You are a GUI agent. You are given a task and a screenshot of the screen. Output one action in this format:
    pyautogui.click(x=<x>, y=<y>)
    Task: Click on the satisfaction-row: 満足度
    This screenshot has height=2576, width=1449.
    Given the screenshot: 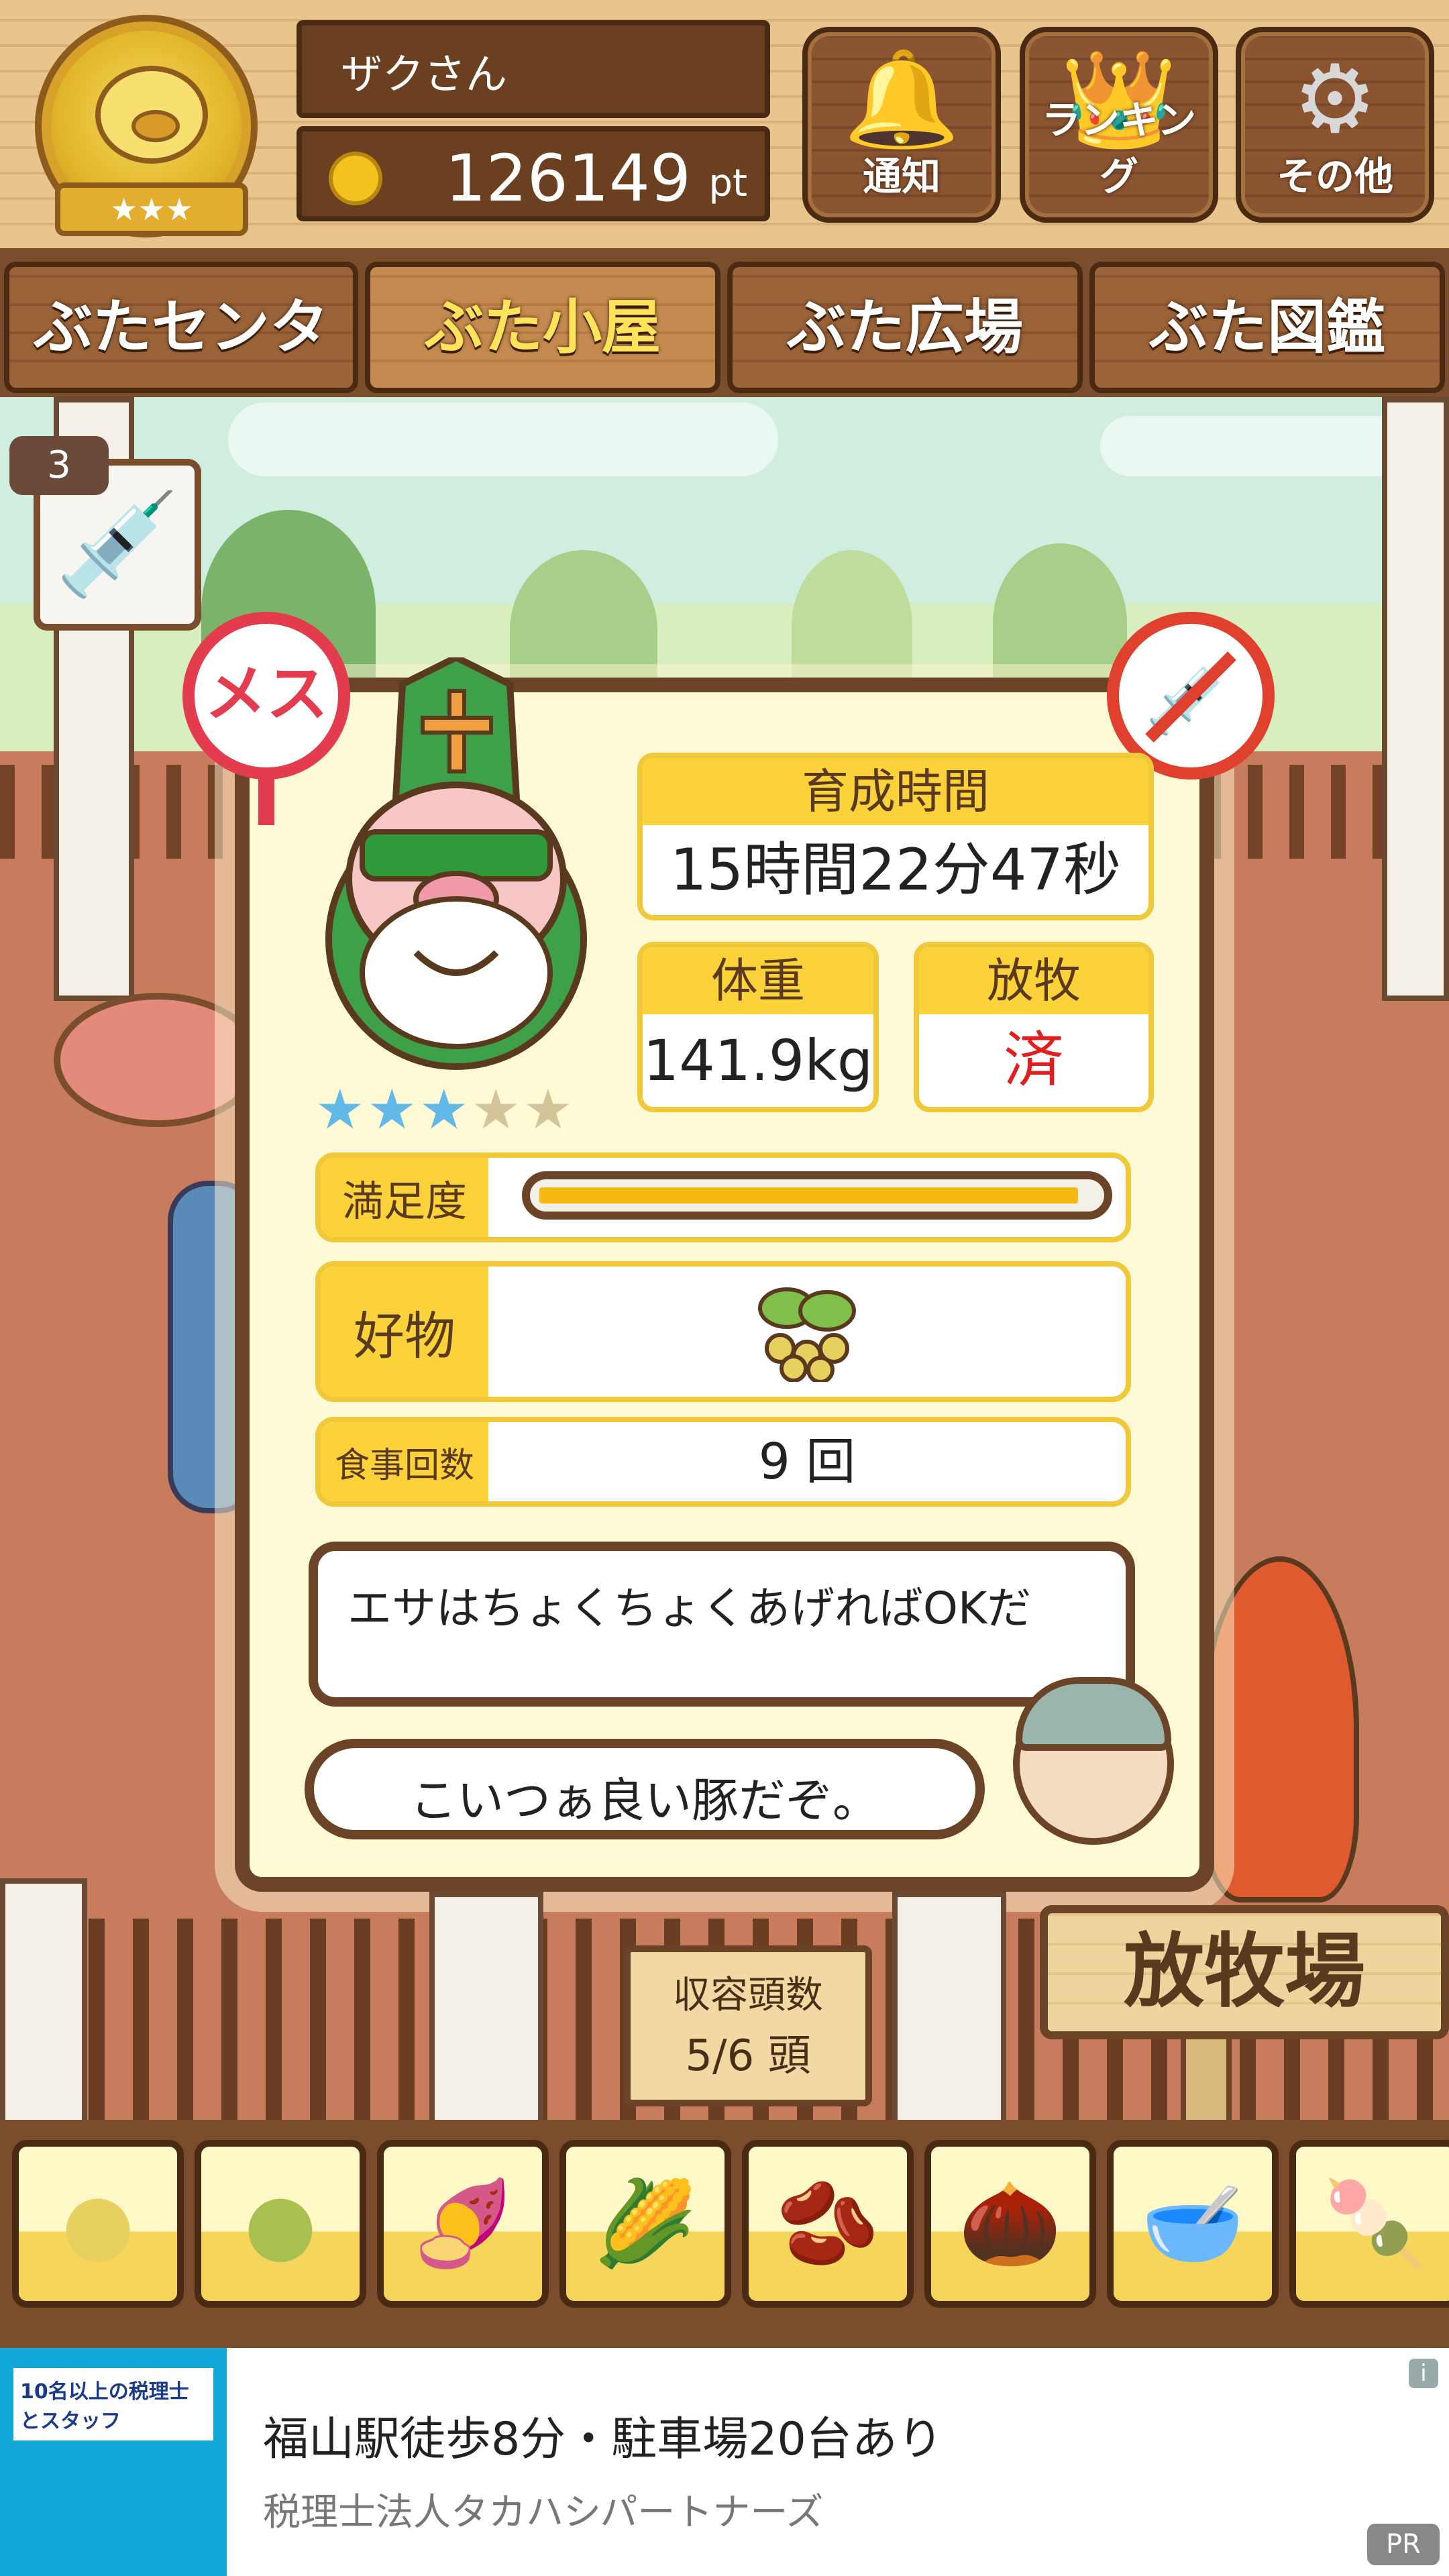 What is the action you would take?
    pyautogui.click(x=723, y=1197)
    